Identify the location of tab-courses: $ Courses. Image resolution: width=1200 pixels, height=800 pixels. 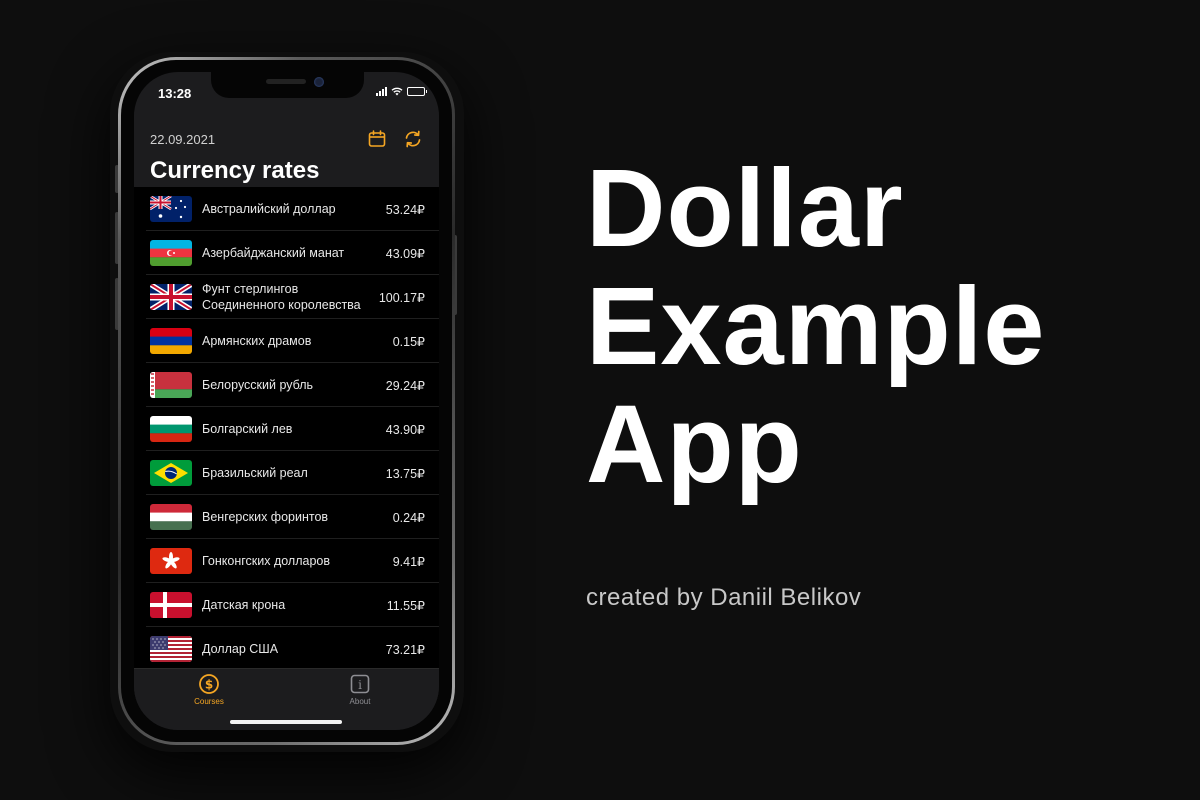
(209, 689).